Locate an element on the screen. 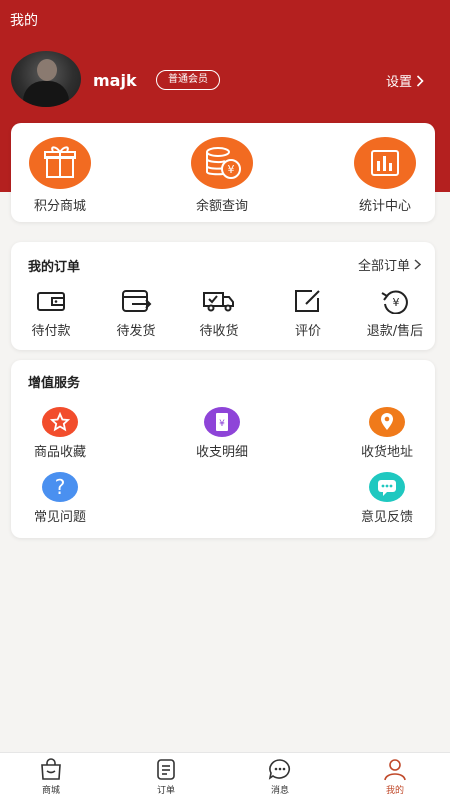  tab-orders: 订单 is located at coordinates (166, 776).